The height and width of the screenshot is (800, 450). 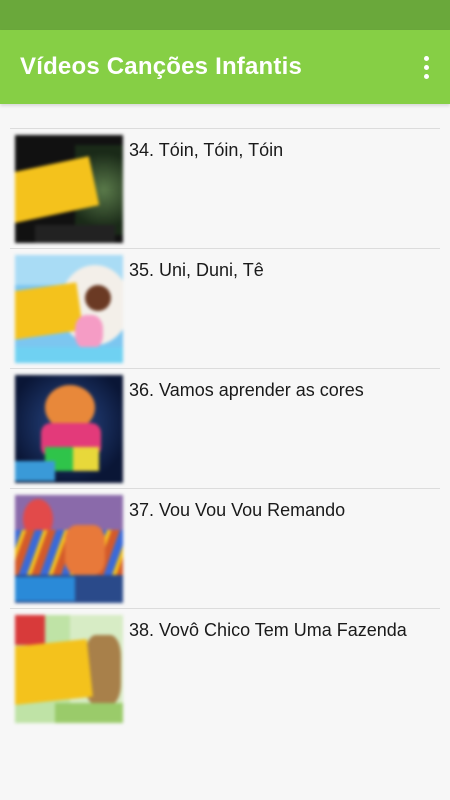 I want to click on app-title: Vídeos Canções Infantis, so click(x=161, y=66).